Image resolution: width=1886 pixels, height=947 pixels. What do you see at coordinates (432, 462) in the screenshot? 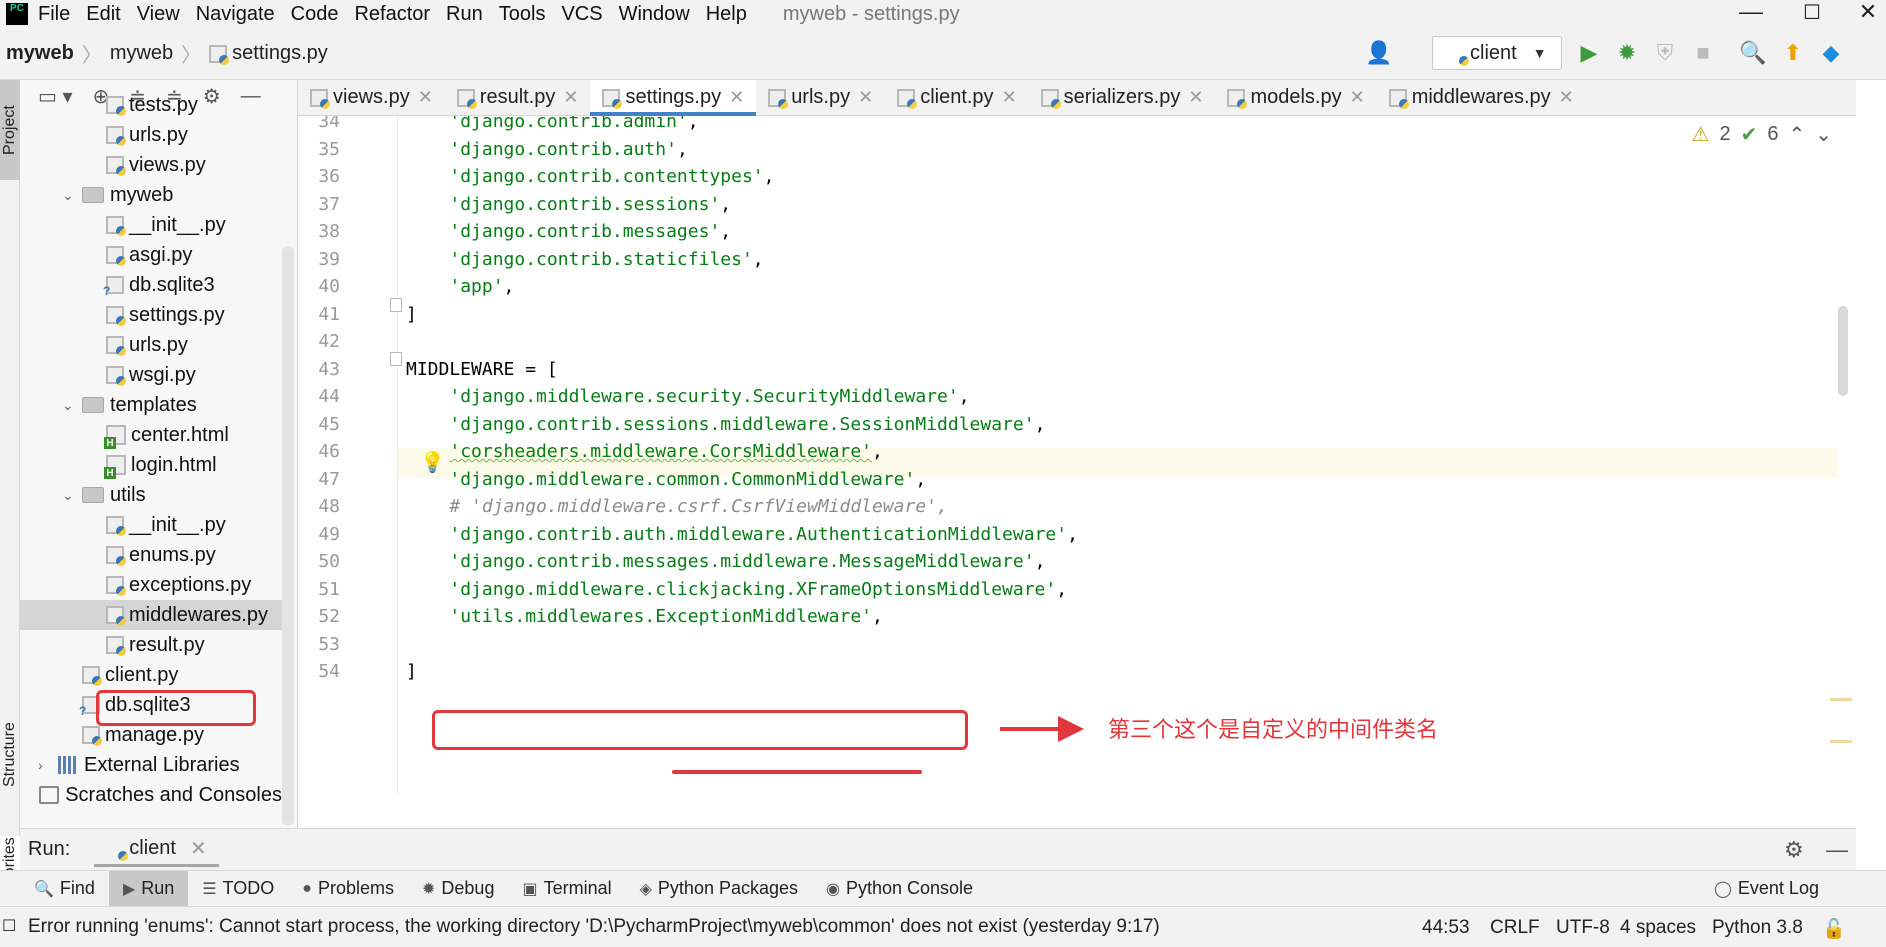
I see `intention-bulb-icon: 💡` at bounding box center [432, 462].